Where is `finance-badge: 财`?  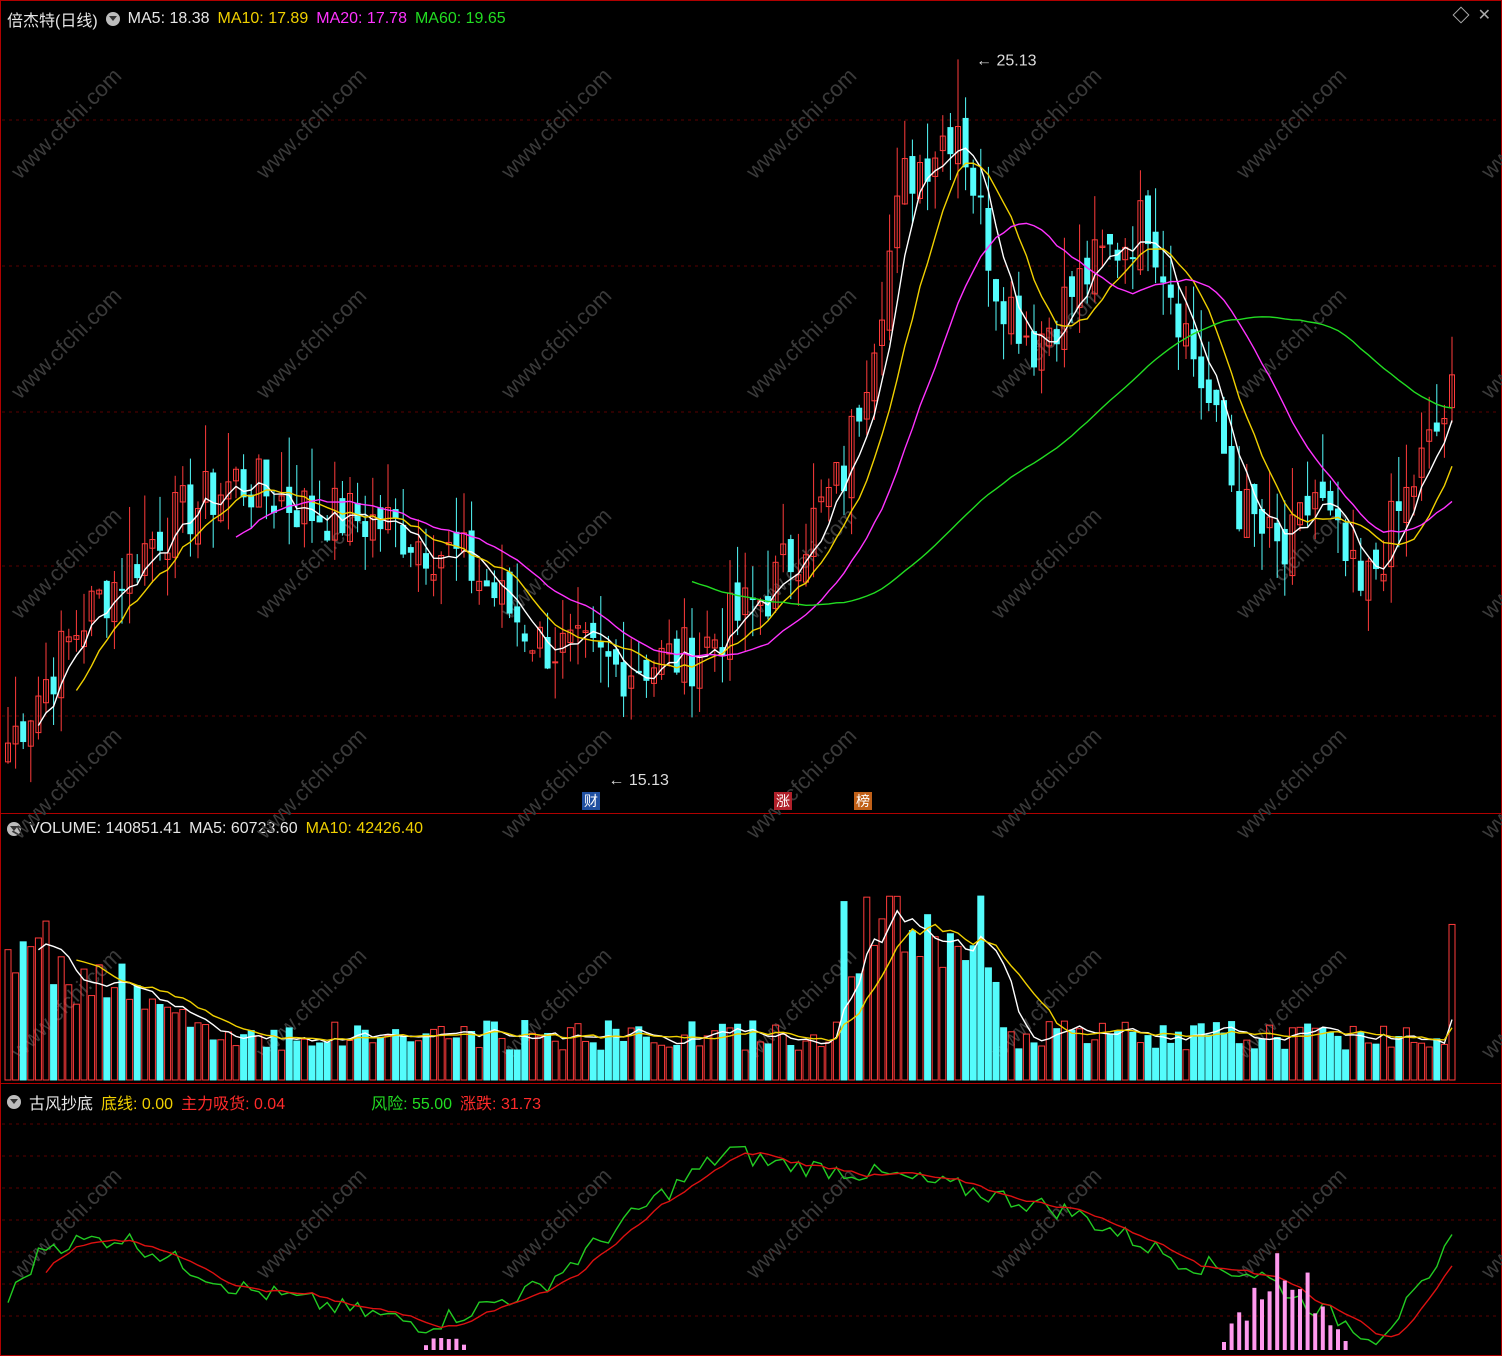
finance-badge: 财 is located at coordinates (591, 801).